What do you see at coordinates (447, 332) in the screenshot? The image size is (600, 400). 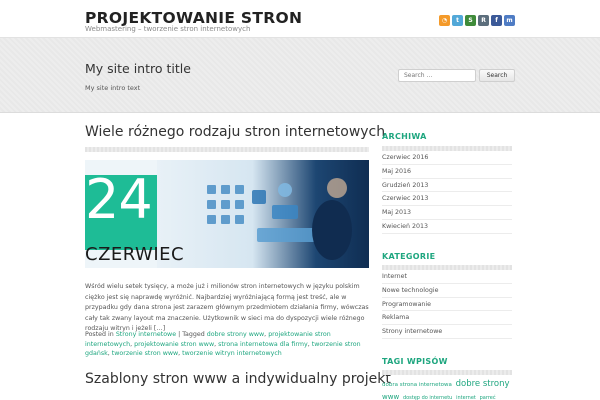 I see `category-item: Strony internetowe` at bounding box center [447, 332].